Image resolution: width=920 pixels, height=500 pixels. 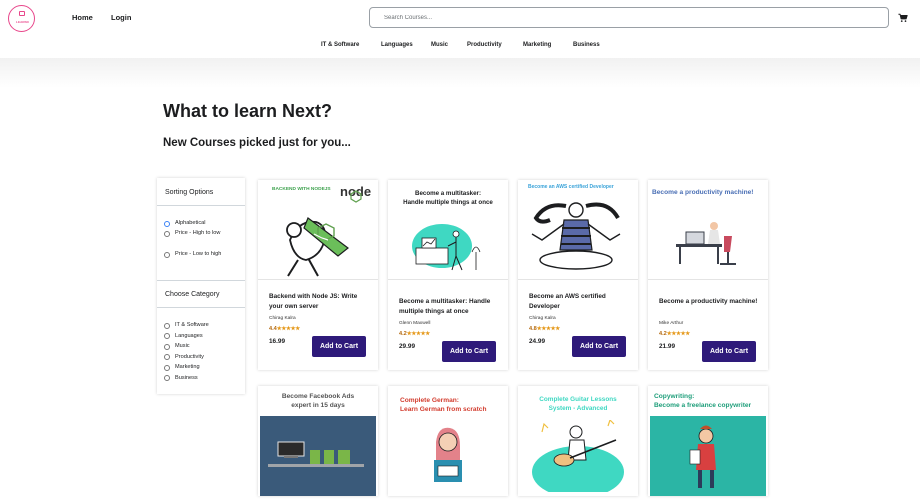 I want to click on category-filter-music: Music, so click(x=177, y=347).